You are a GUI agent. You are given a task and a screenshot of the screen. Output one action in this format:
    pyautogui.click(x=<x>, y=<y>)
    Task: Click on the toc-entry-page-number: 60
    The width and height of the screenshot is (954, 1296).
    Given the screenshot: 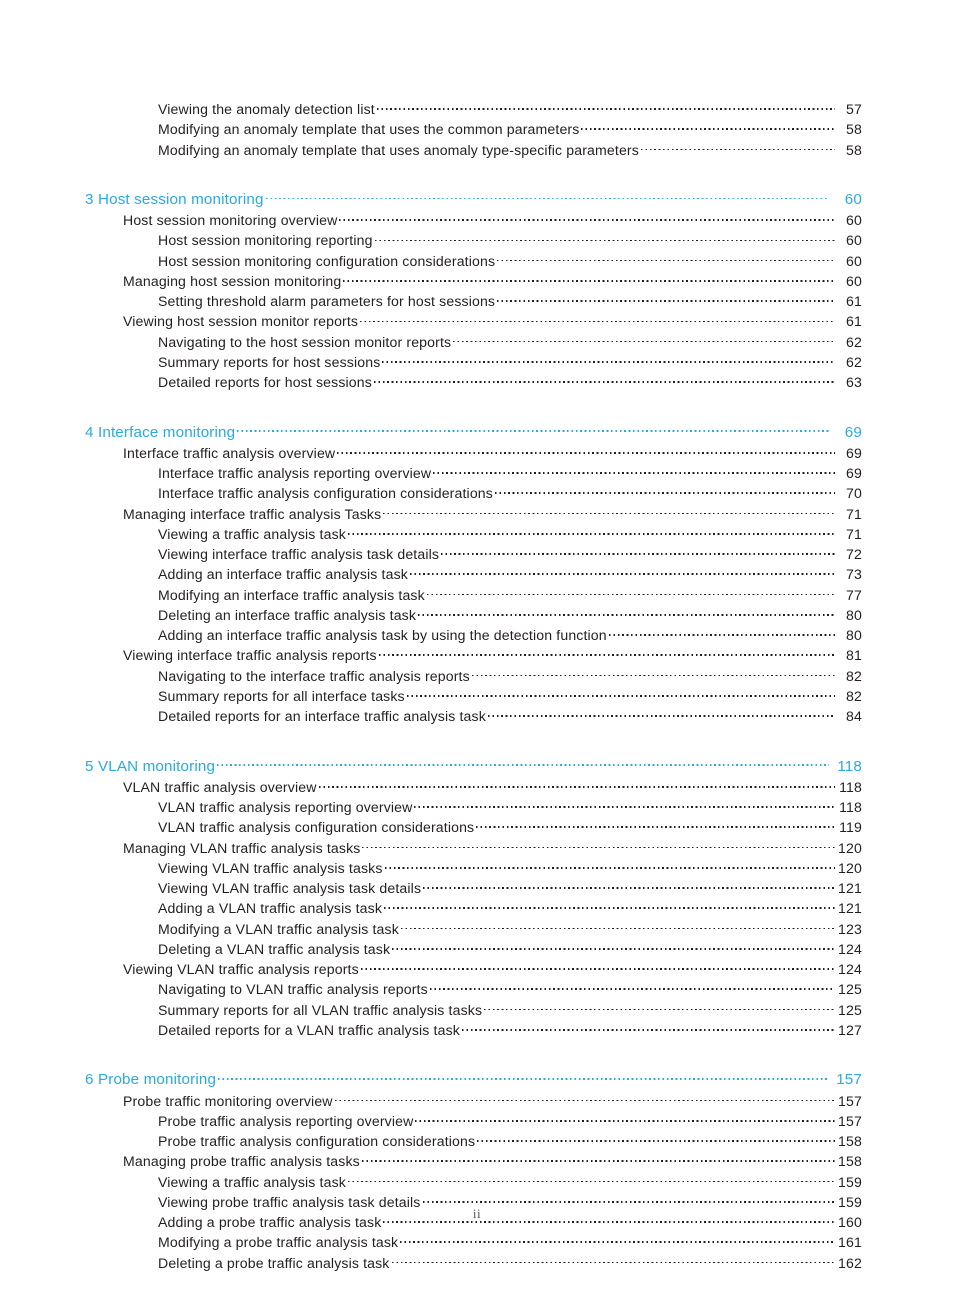 What is the action you would take?
    pyautogui.click(x=854, y=280)
    